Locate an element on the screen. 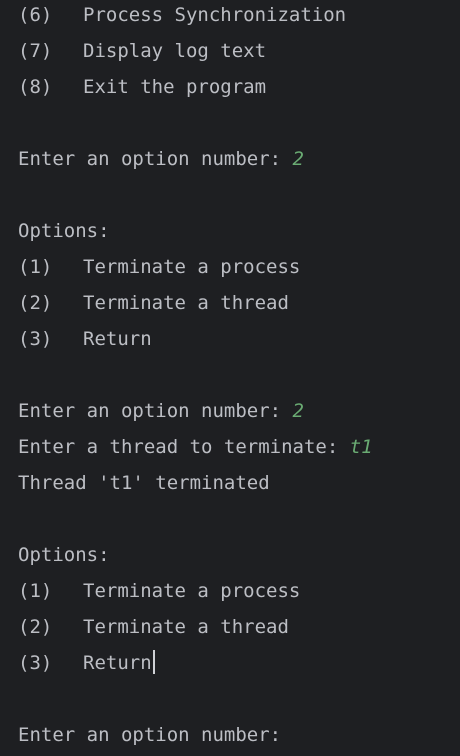 The width and height of the screenshot is (460, 756). menu-label: Process Synchronization is located at coordinates (215, 15).